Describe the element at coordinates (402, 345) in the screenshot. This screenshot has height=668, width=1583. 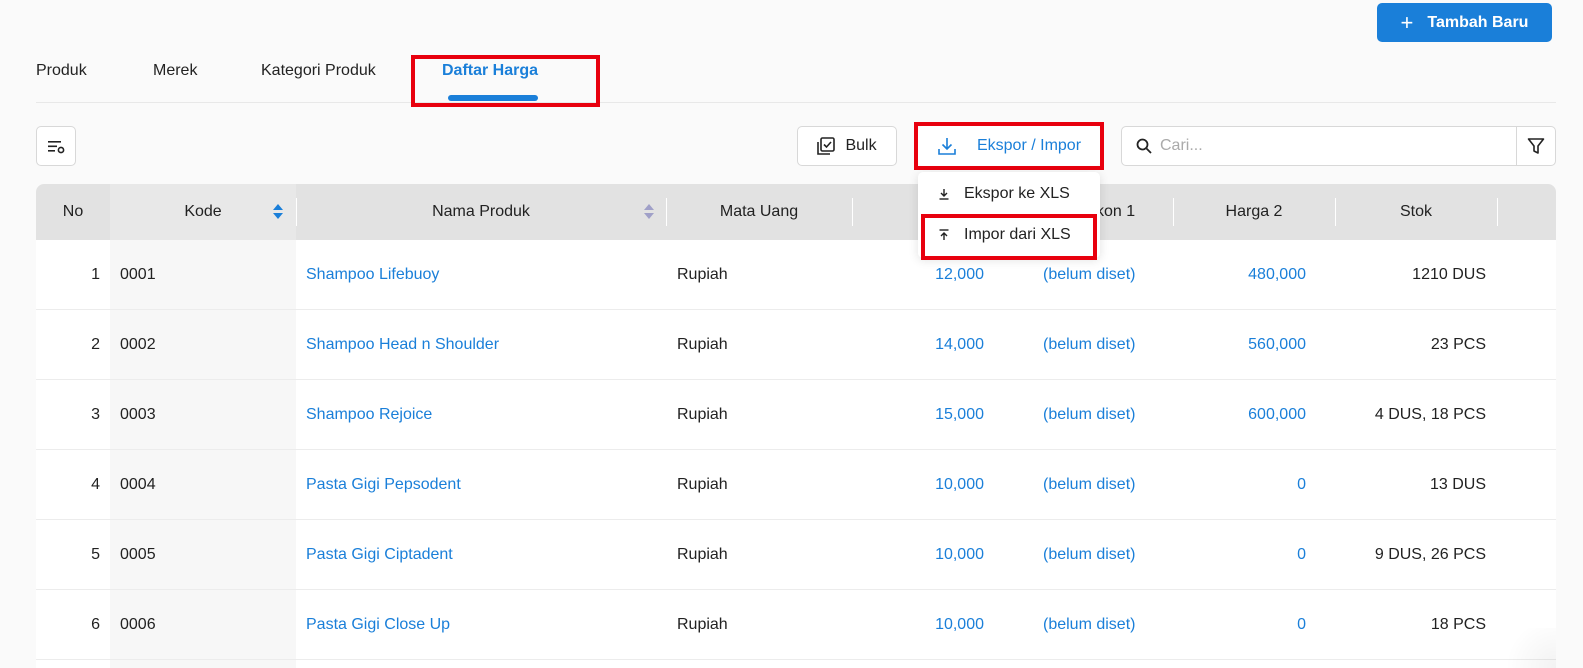
I see `product-name-link: Shampoo Head n Shoulder` at that location.